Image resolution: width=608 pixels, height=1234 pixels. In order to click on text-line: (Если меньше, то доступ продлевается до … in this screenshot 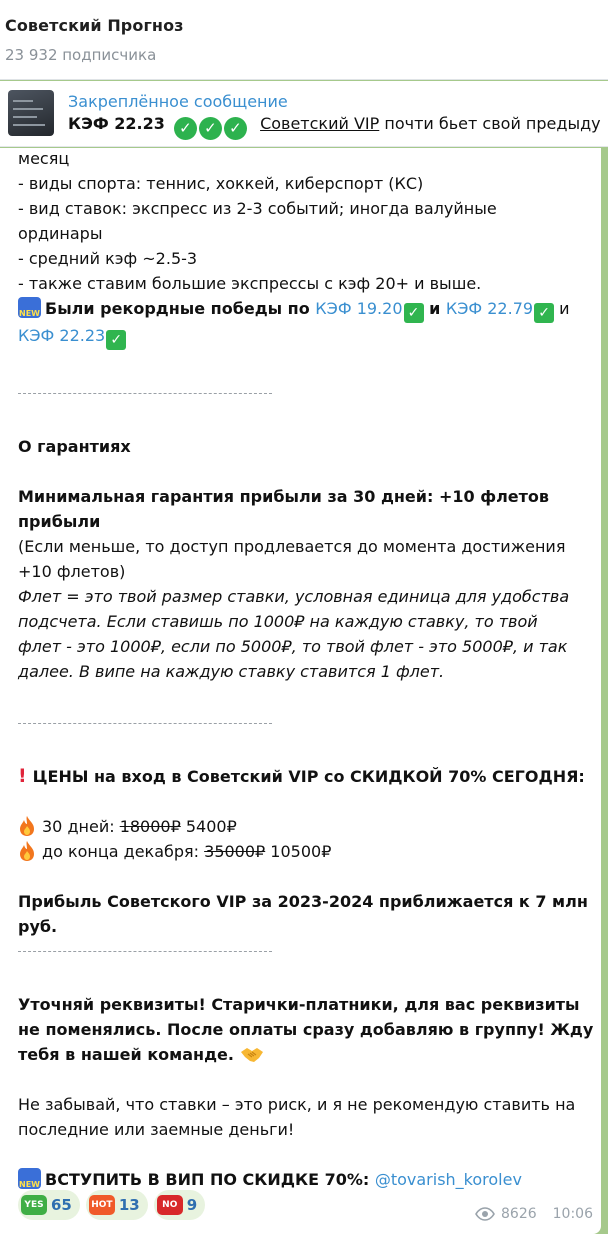, I will do `click(292, 546)`.